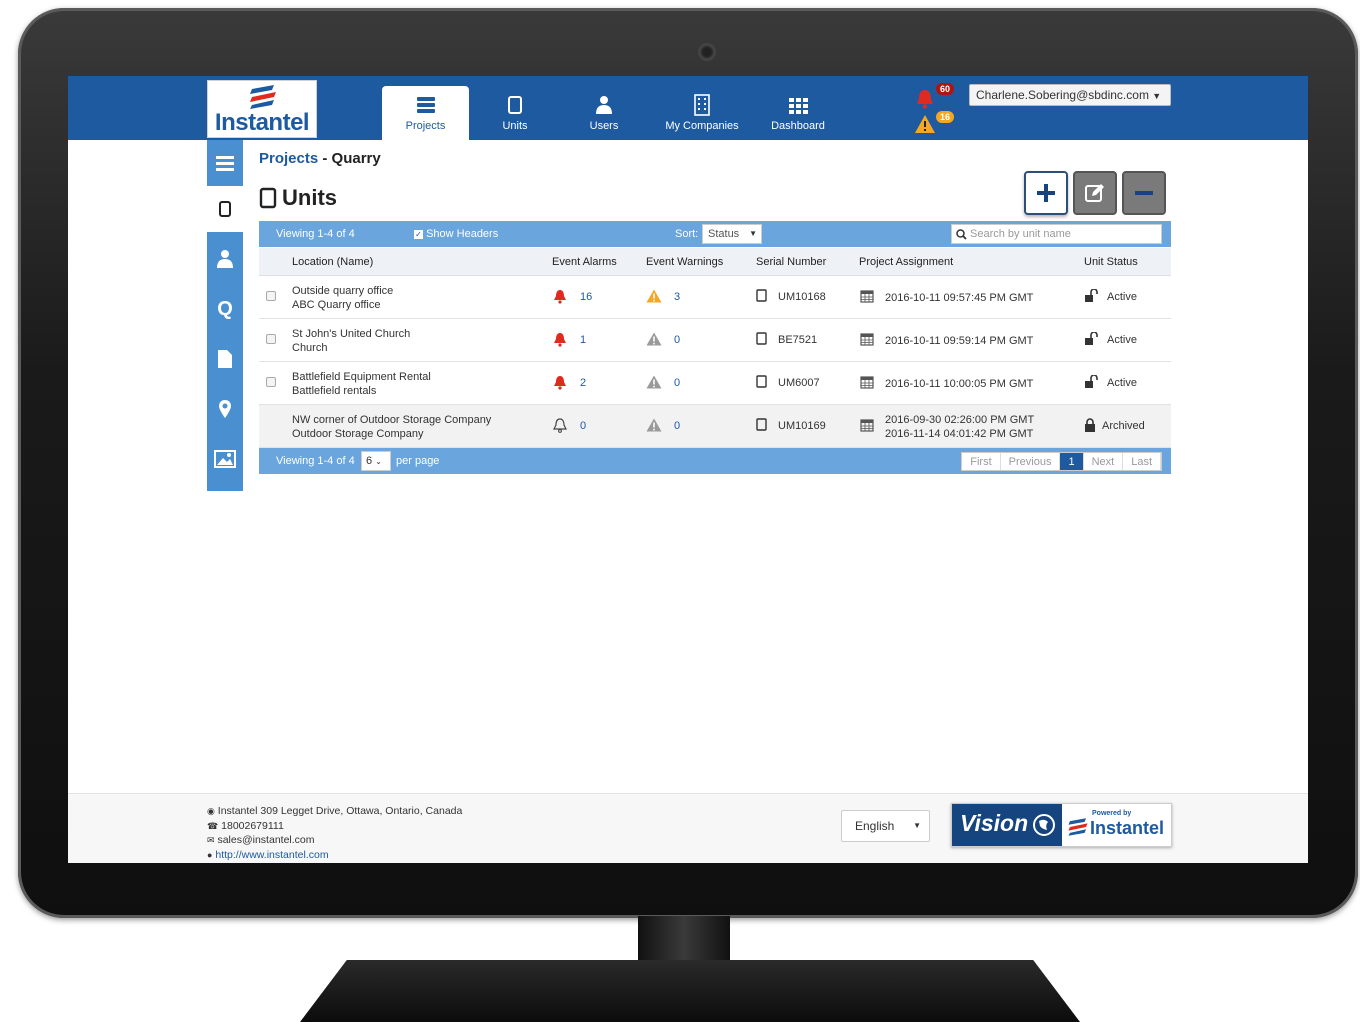  What do you see at coordinates (939, 108) in the screenshot?
I see `alerts-area: 60 16` at bounding box center [939, 108].